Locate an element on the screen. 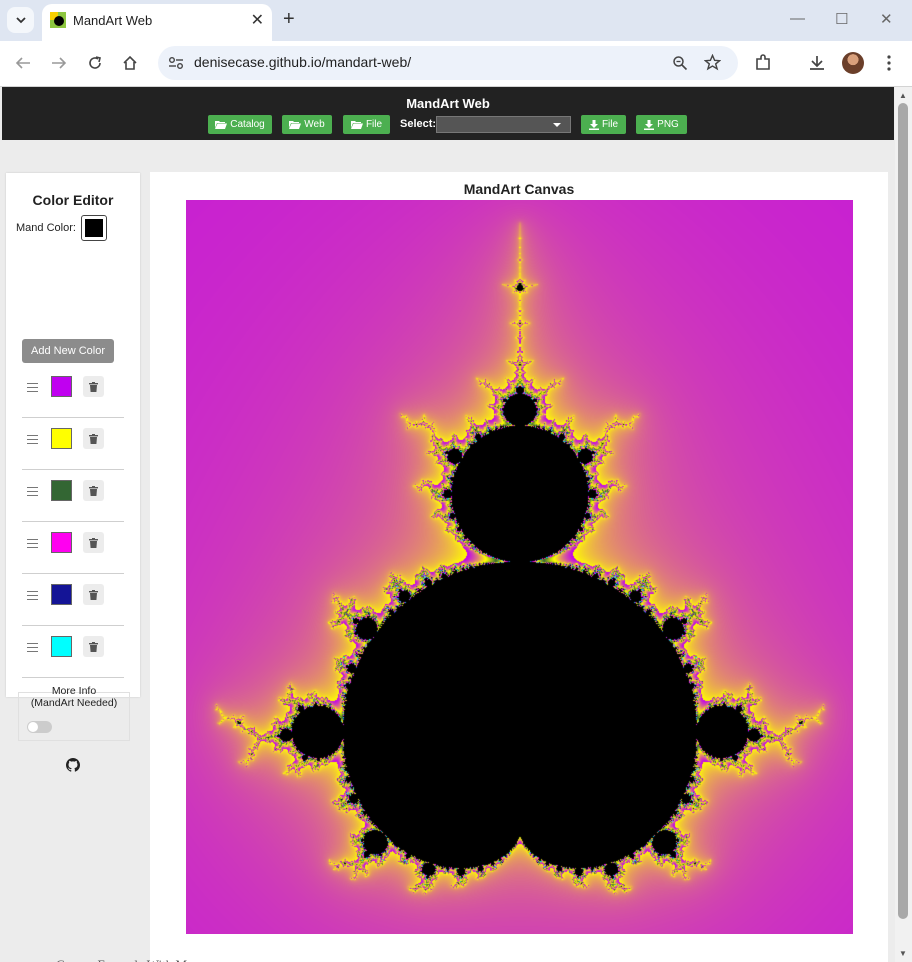  mand-color-fill is located at coordinates (94, 228).